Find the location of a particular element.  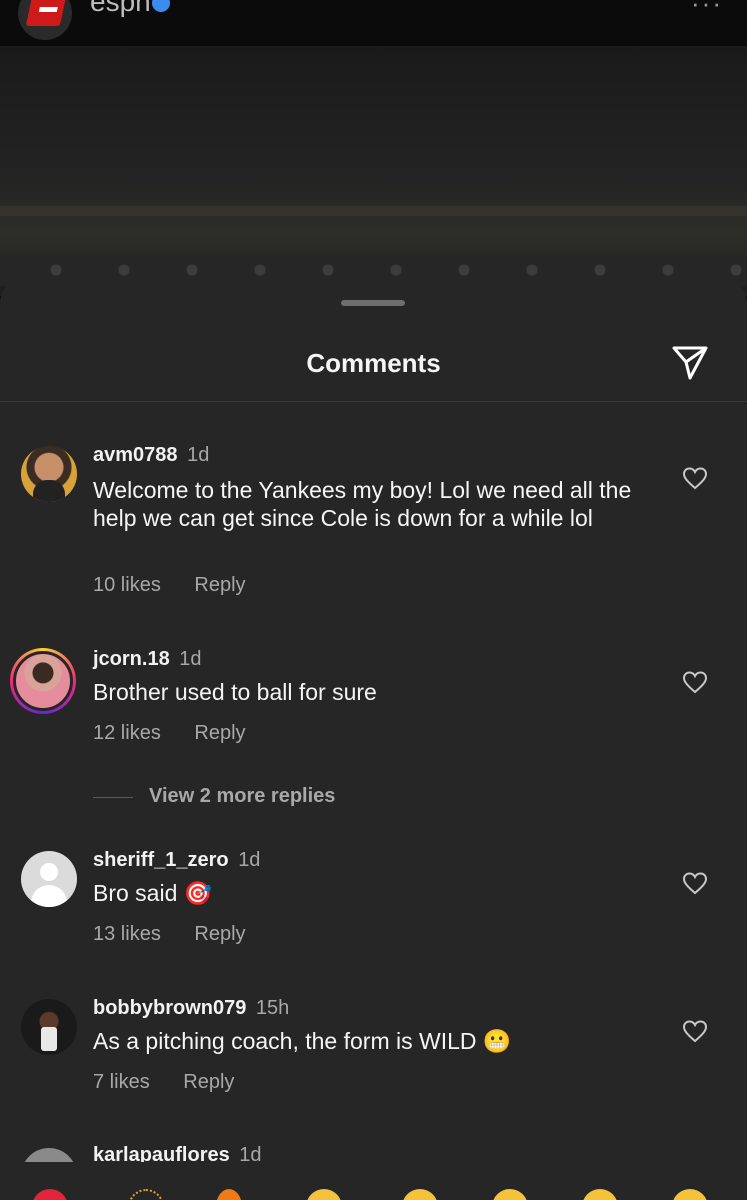

likes-count: 13 likes is located at coordinates (127, 934).